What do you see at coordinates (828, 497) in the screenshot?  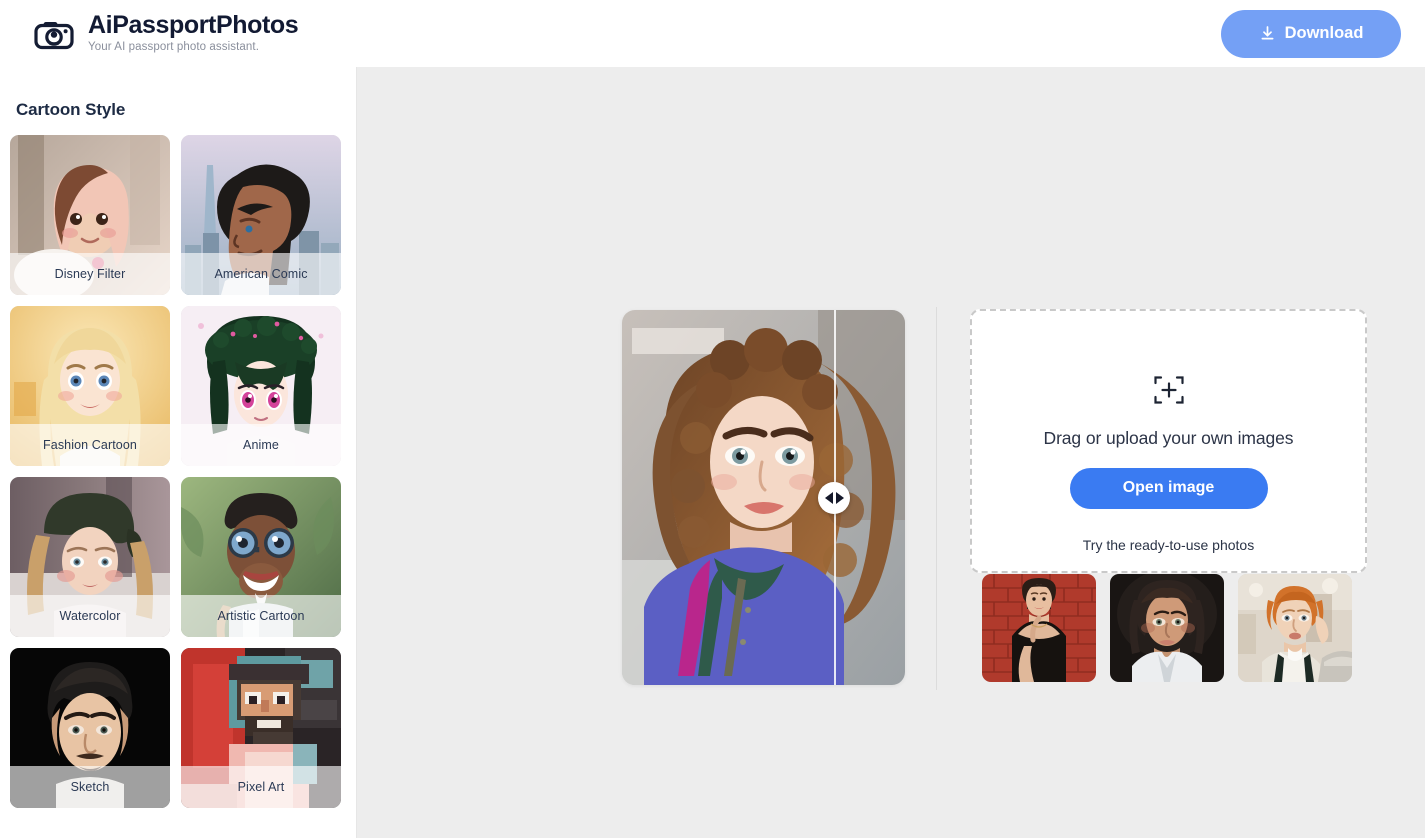 I see `arrow-left-icon` at bounding box center [828, 497].